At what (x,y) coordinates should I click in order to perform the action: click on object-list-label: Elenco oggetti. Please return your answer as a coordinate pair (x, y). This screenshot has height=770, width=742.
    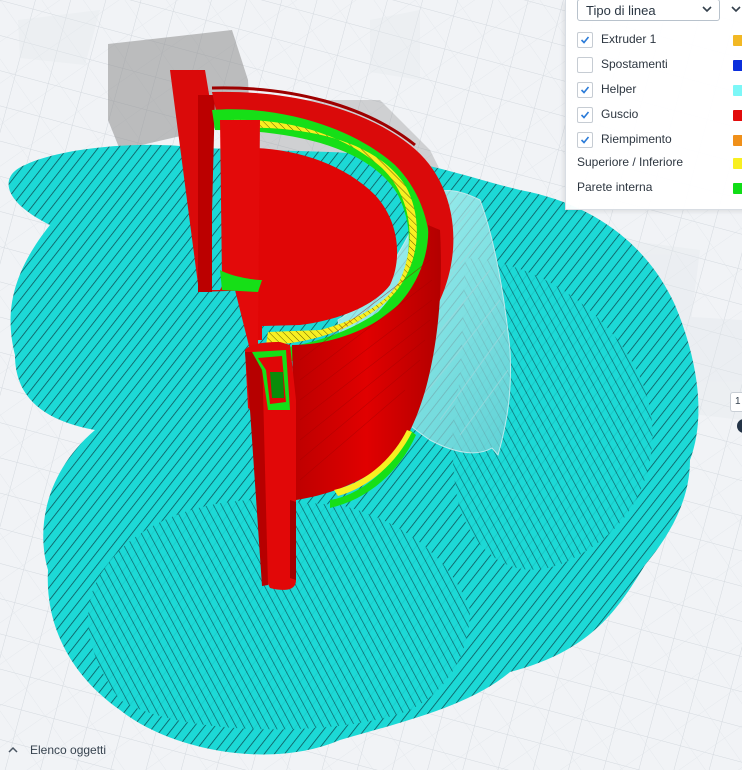
    Looking at the image, I should click on (68, 750).